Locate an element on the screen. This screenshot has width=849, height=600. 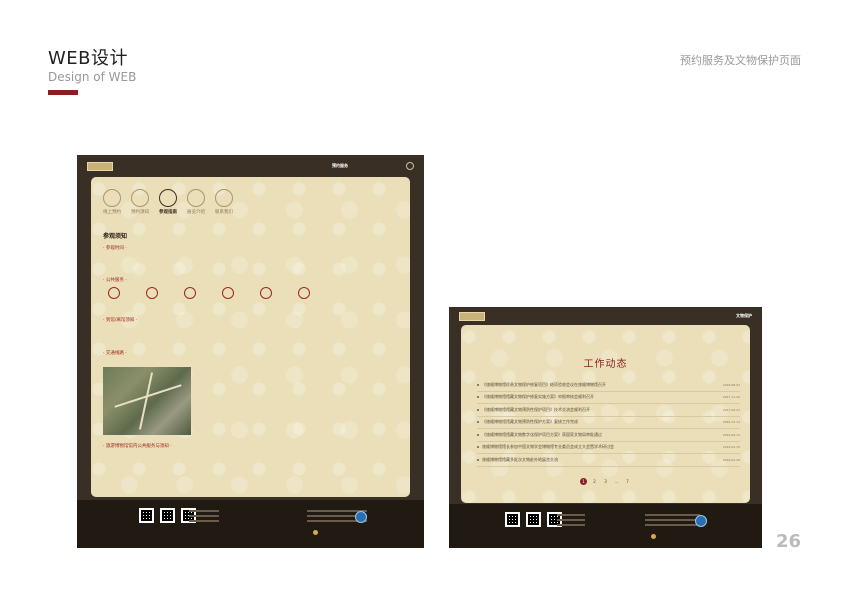
bottom-heading: · 旅游博物馆馆内公共服务与须知 · is located at coordinates (137, 446).